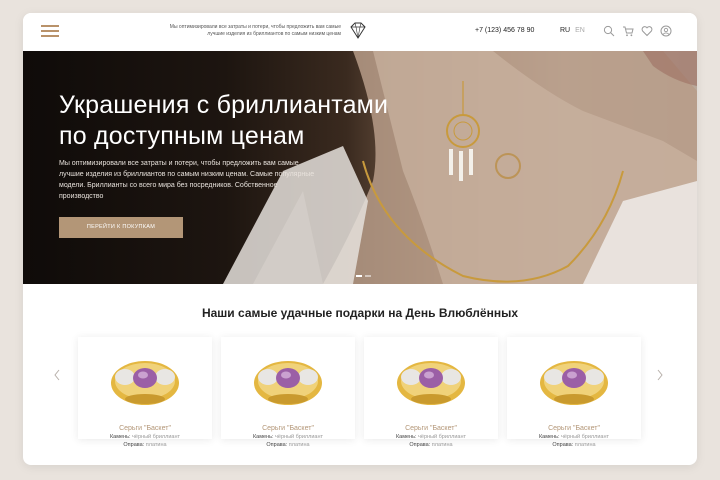 The width and height of the screenshot is (720, 480). Describe the element at coordinates (580, 30) in the screenshot. I see `lang-en: EN` at that location.